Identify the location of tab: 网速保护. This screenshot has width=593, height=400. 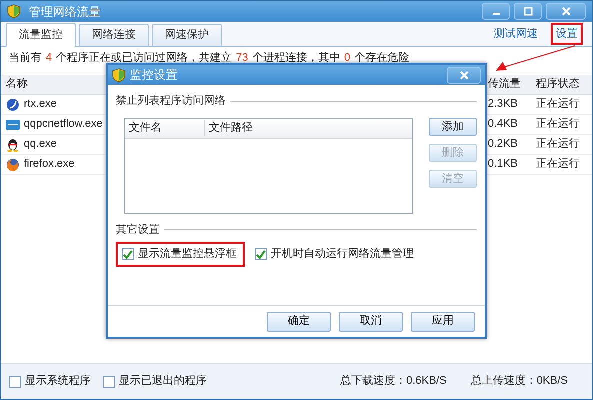
(187, 35).